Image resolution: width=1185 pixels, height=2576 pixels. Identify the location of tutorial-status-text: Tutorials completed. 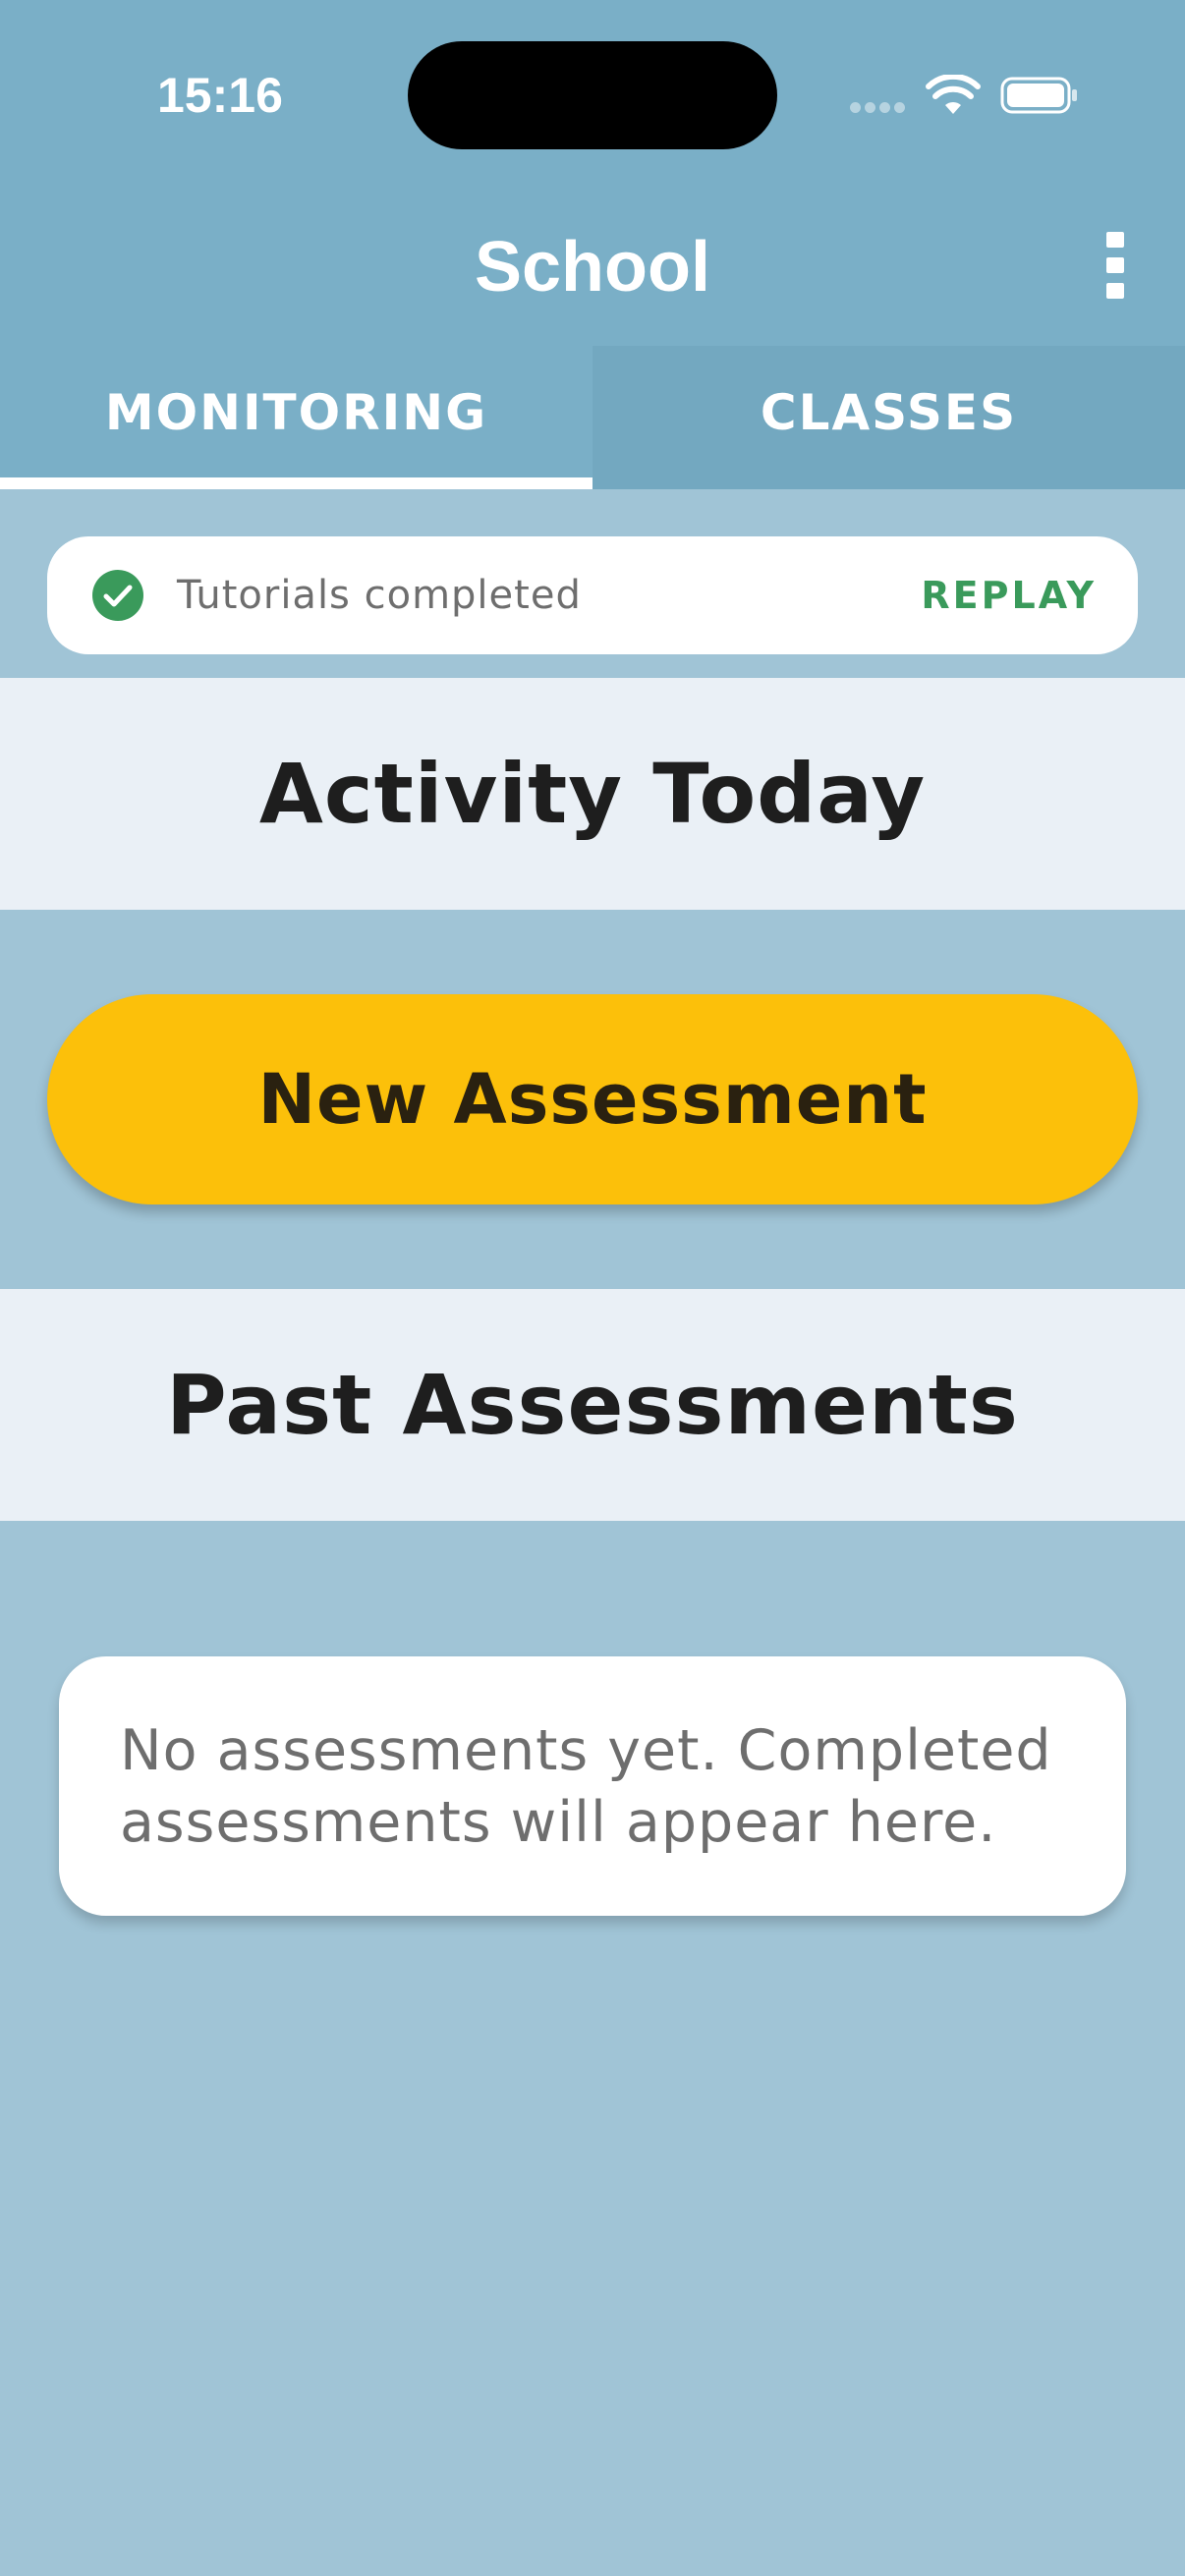
(380, 595).